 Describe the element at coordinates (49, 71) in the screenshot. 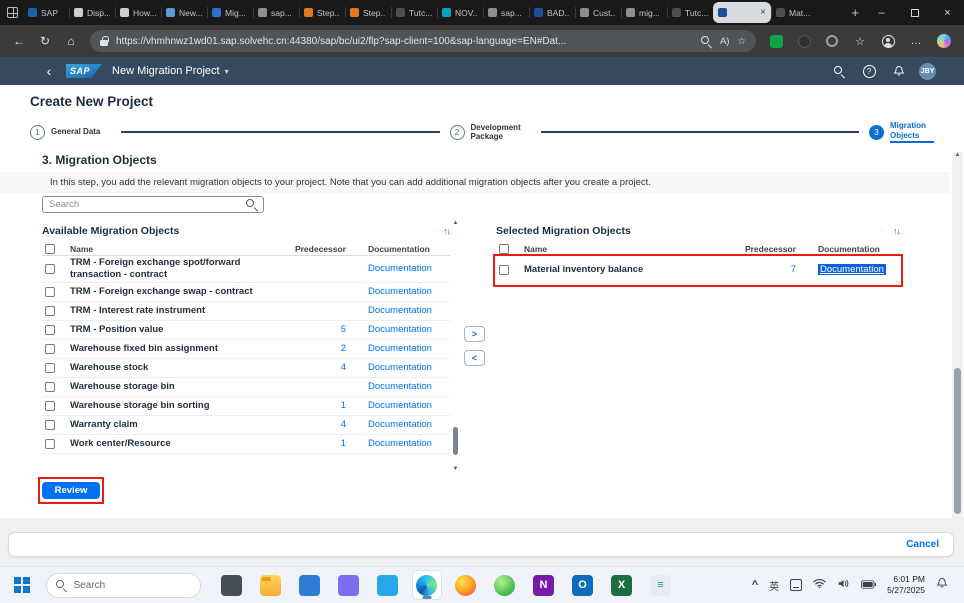

I see `shell-back-button: ‹` at that location.